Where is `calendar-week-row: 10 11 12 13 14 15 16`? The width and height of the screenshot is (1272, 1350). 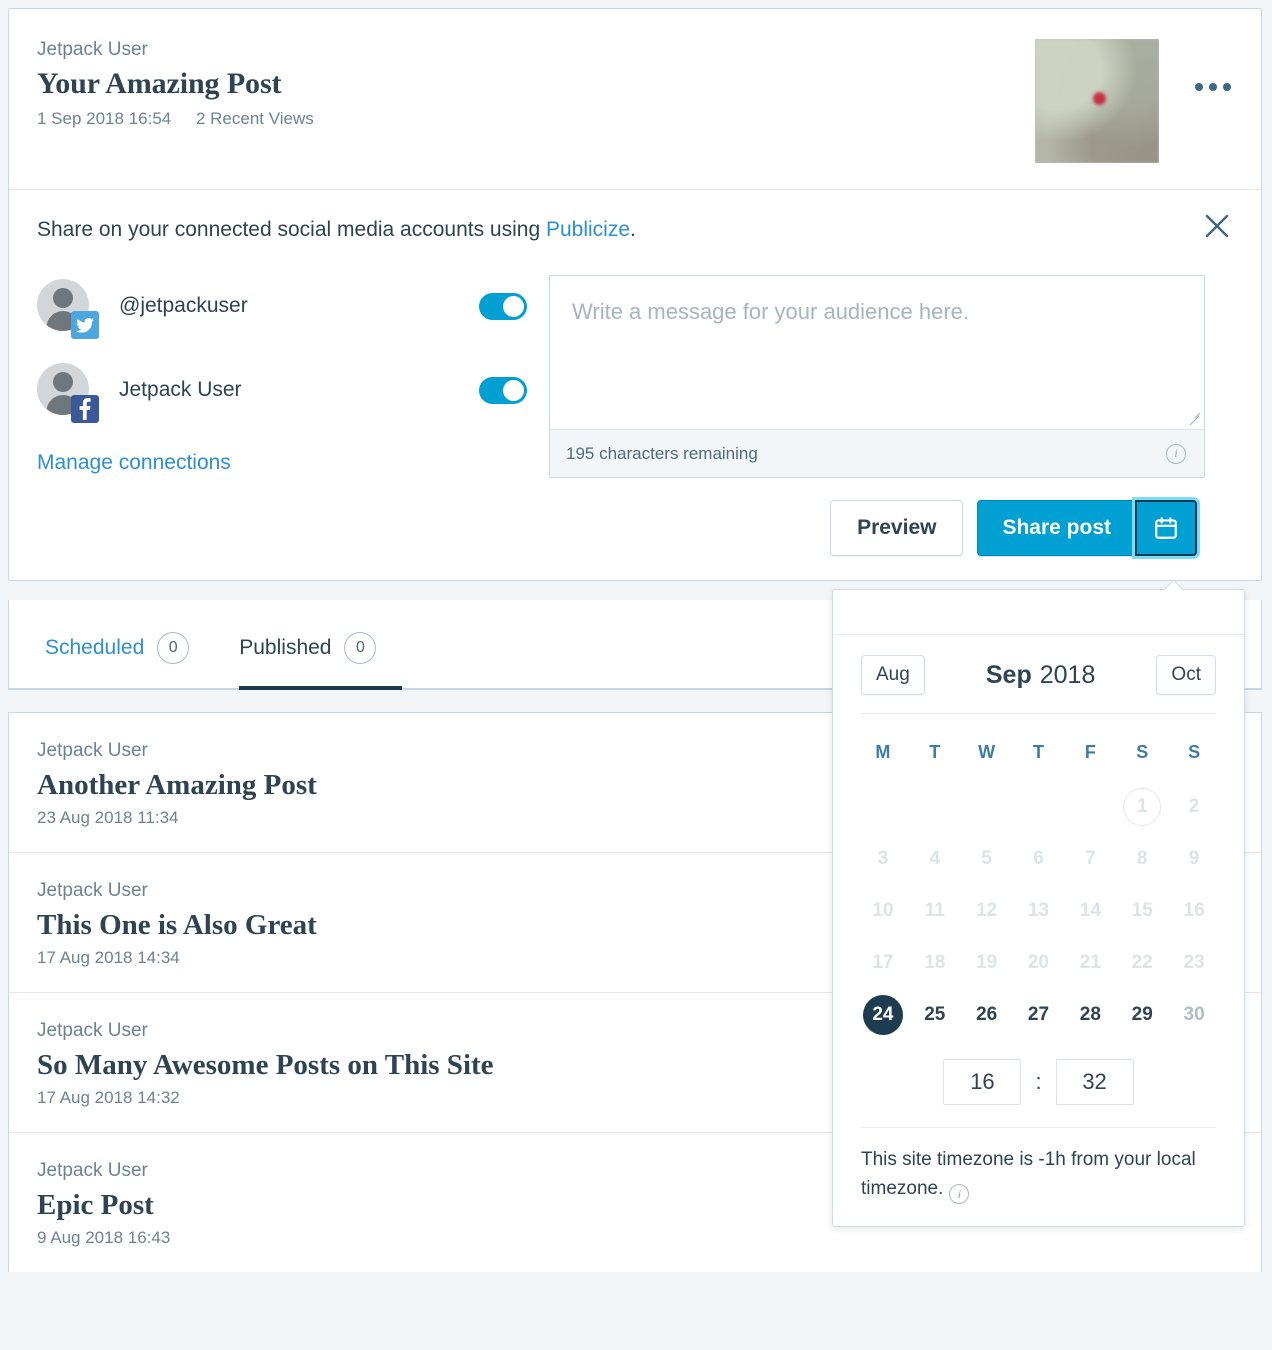 calendar-week-row: 10 11 12 13 14 15 16 is located at coordinates (1038, 911).